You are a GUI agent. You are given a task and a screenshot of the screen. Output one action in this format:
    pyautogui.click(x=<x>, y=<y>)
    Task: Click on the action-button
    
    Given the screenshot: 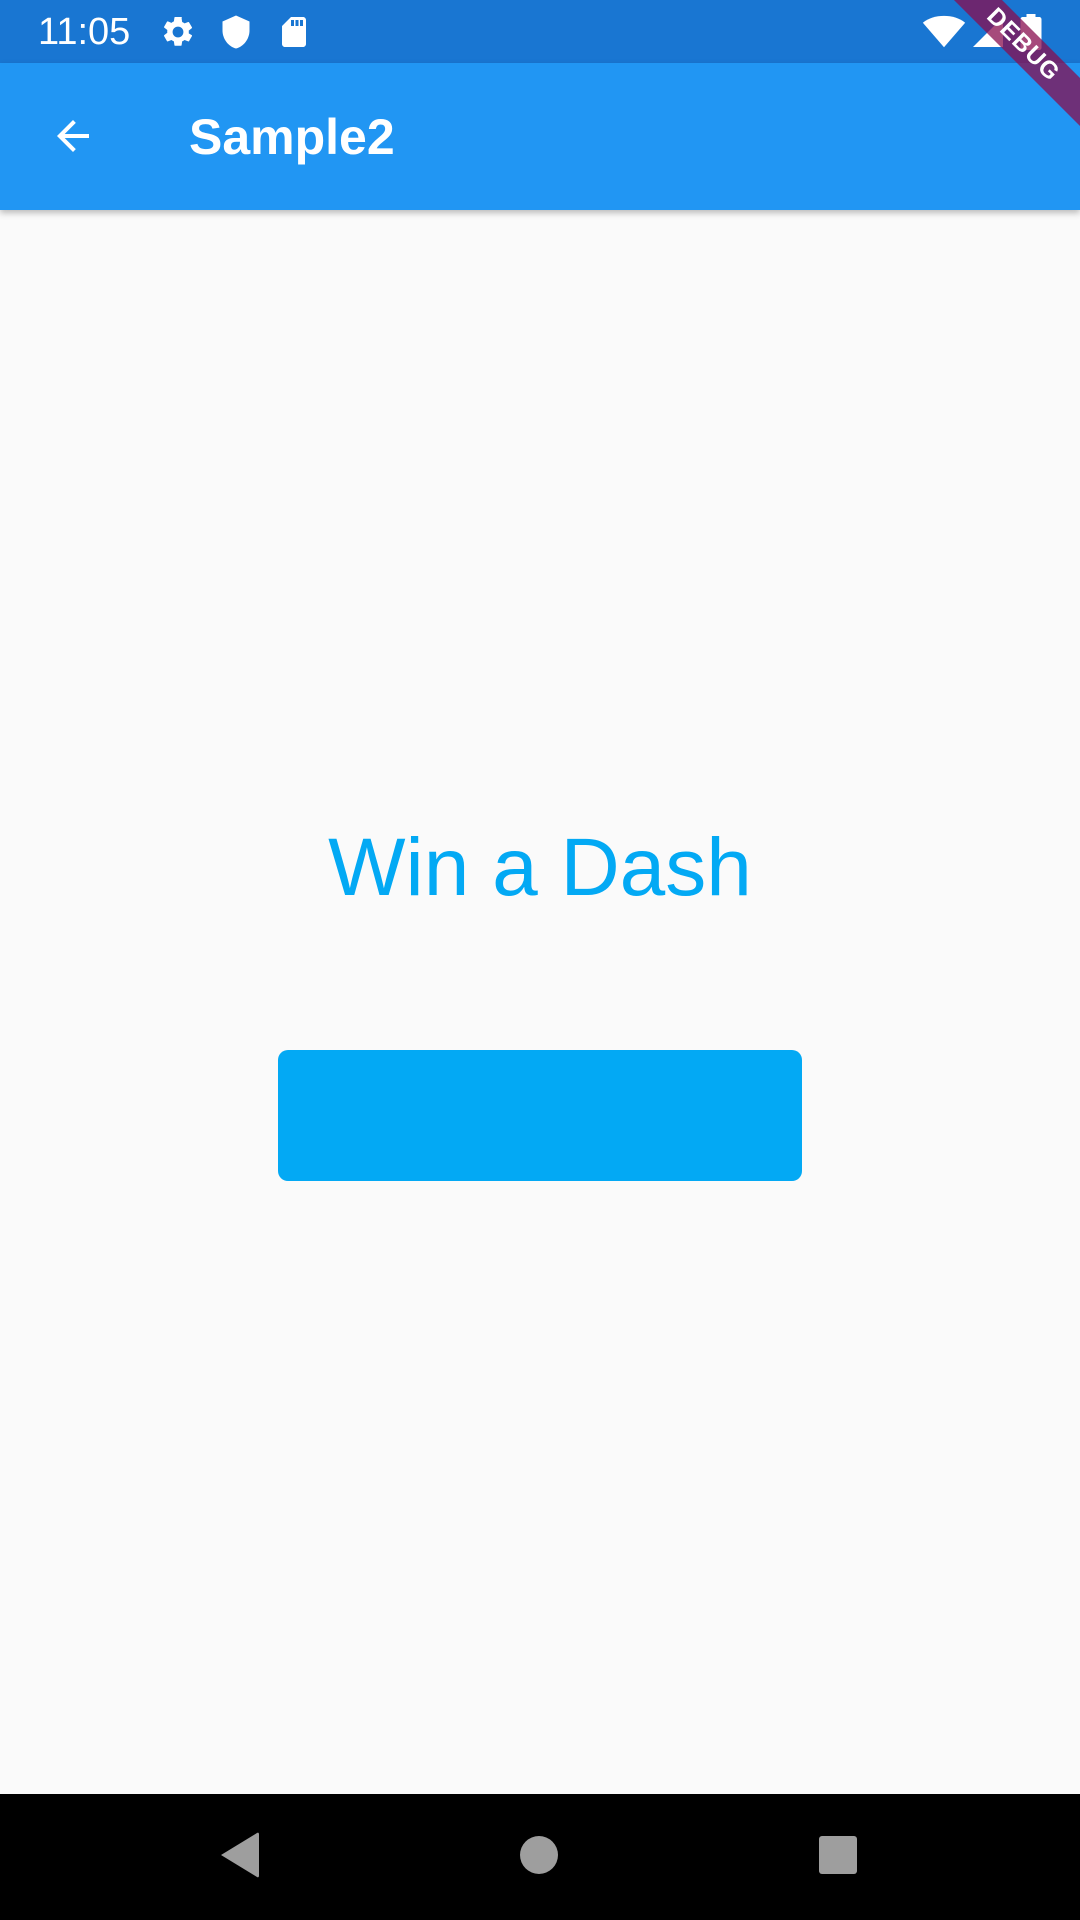 What is the action you would take?
    pyautogui.click(x=540, y=1115)
    